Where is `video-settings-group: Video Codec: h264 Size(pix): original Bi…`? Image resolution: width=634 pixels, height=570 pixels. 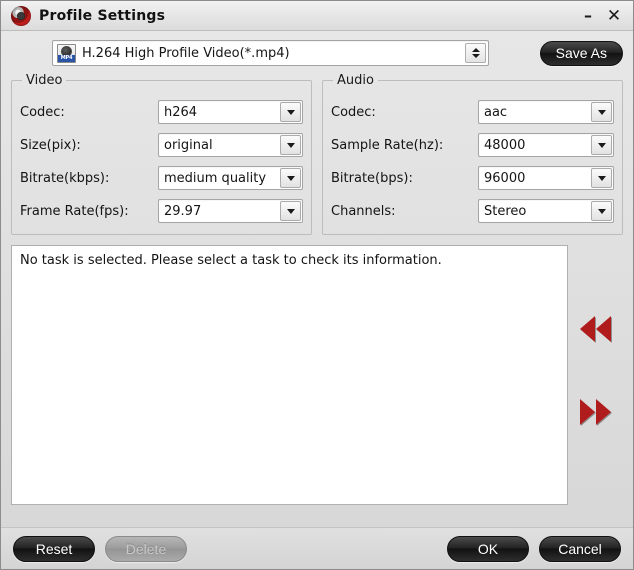 video-settings-group: Video Codec: h264 Size(pix): original Bi… is located at coordinates (161, 154).